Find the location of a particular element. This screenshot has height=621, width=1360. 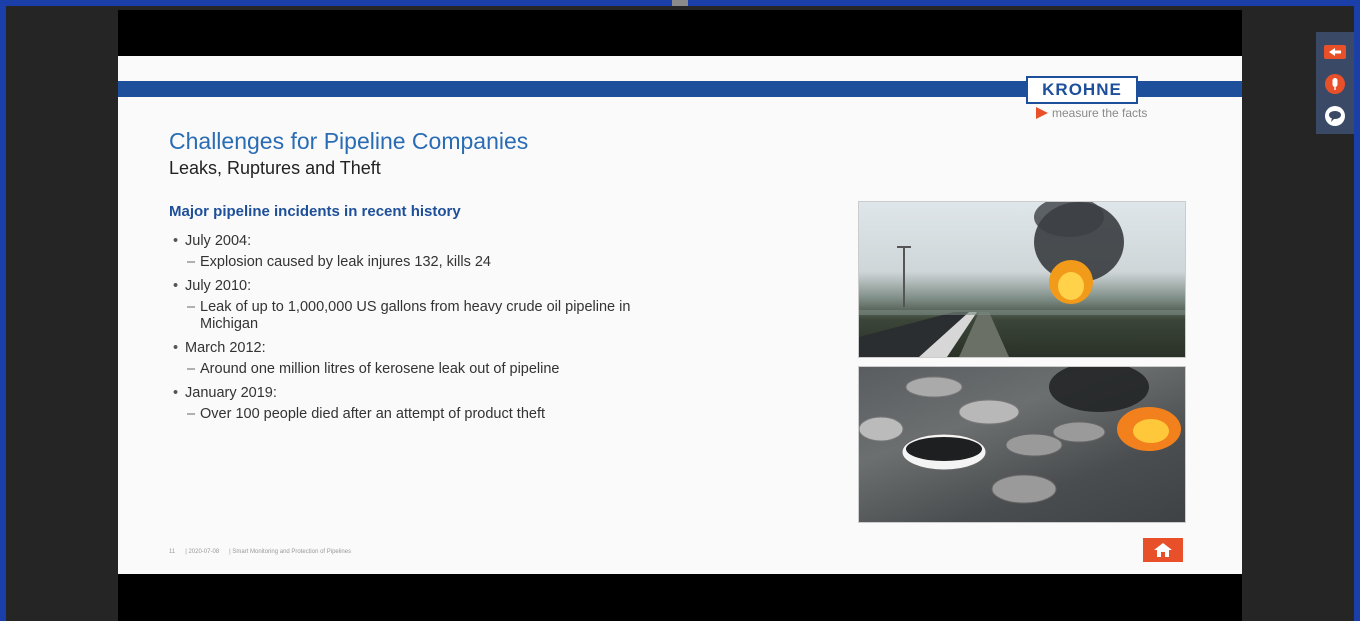

microphone-icon is located at coordinates (1335, 84).